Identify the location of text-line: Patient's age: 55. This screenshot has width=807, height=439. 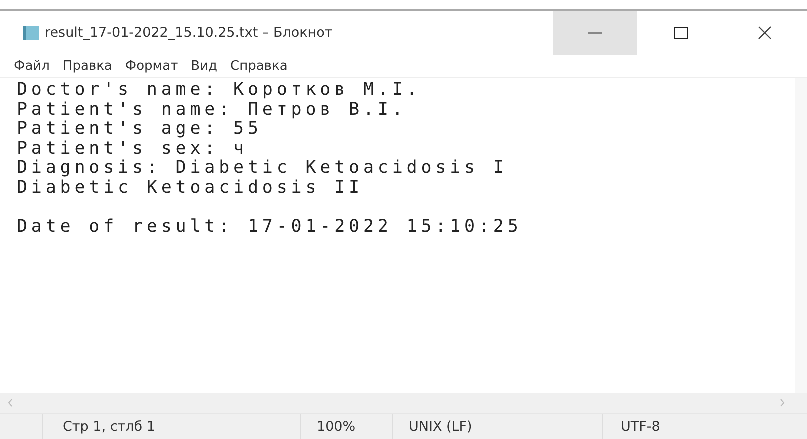
(140, 130).